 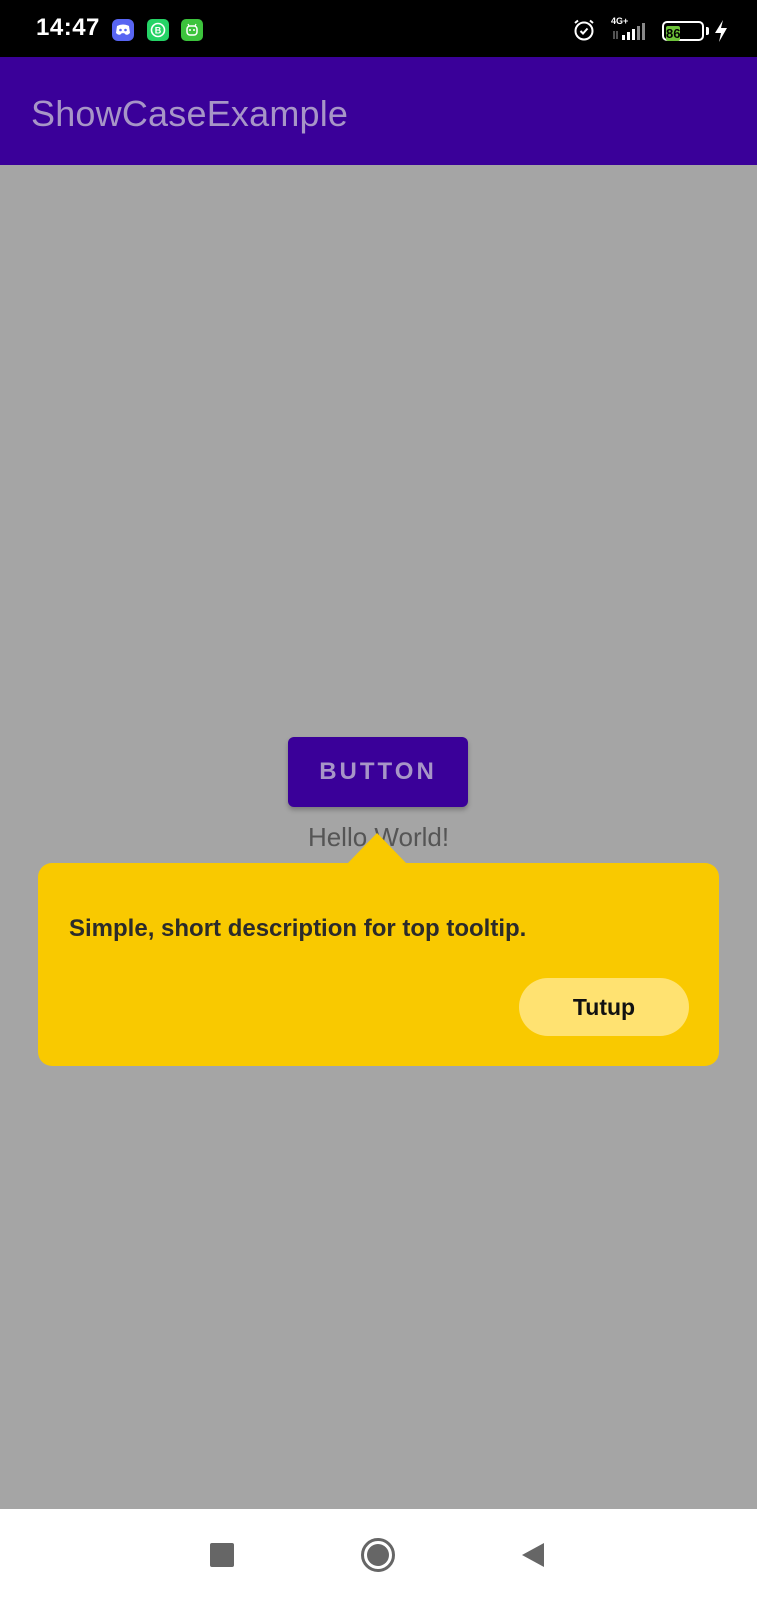 I want to click on battery-level: 86, so click(x=673, y=33).